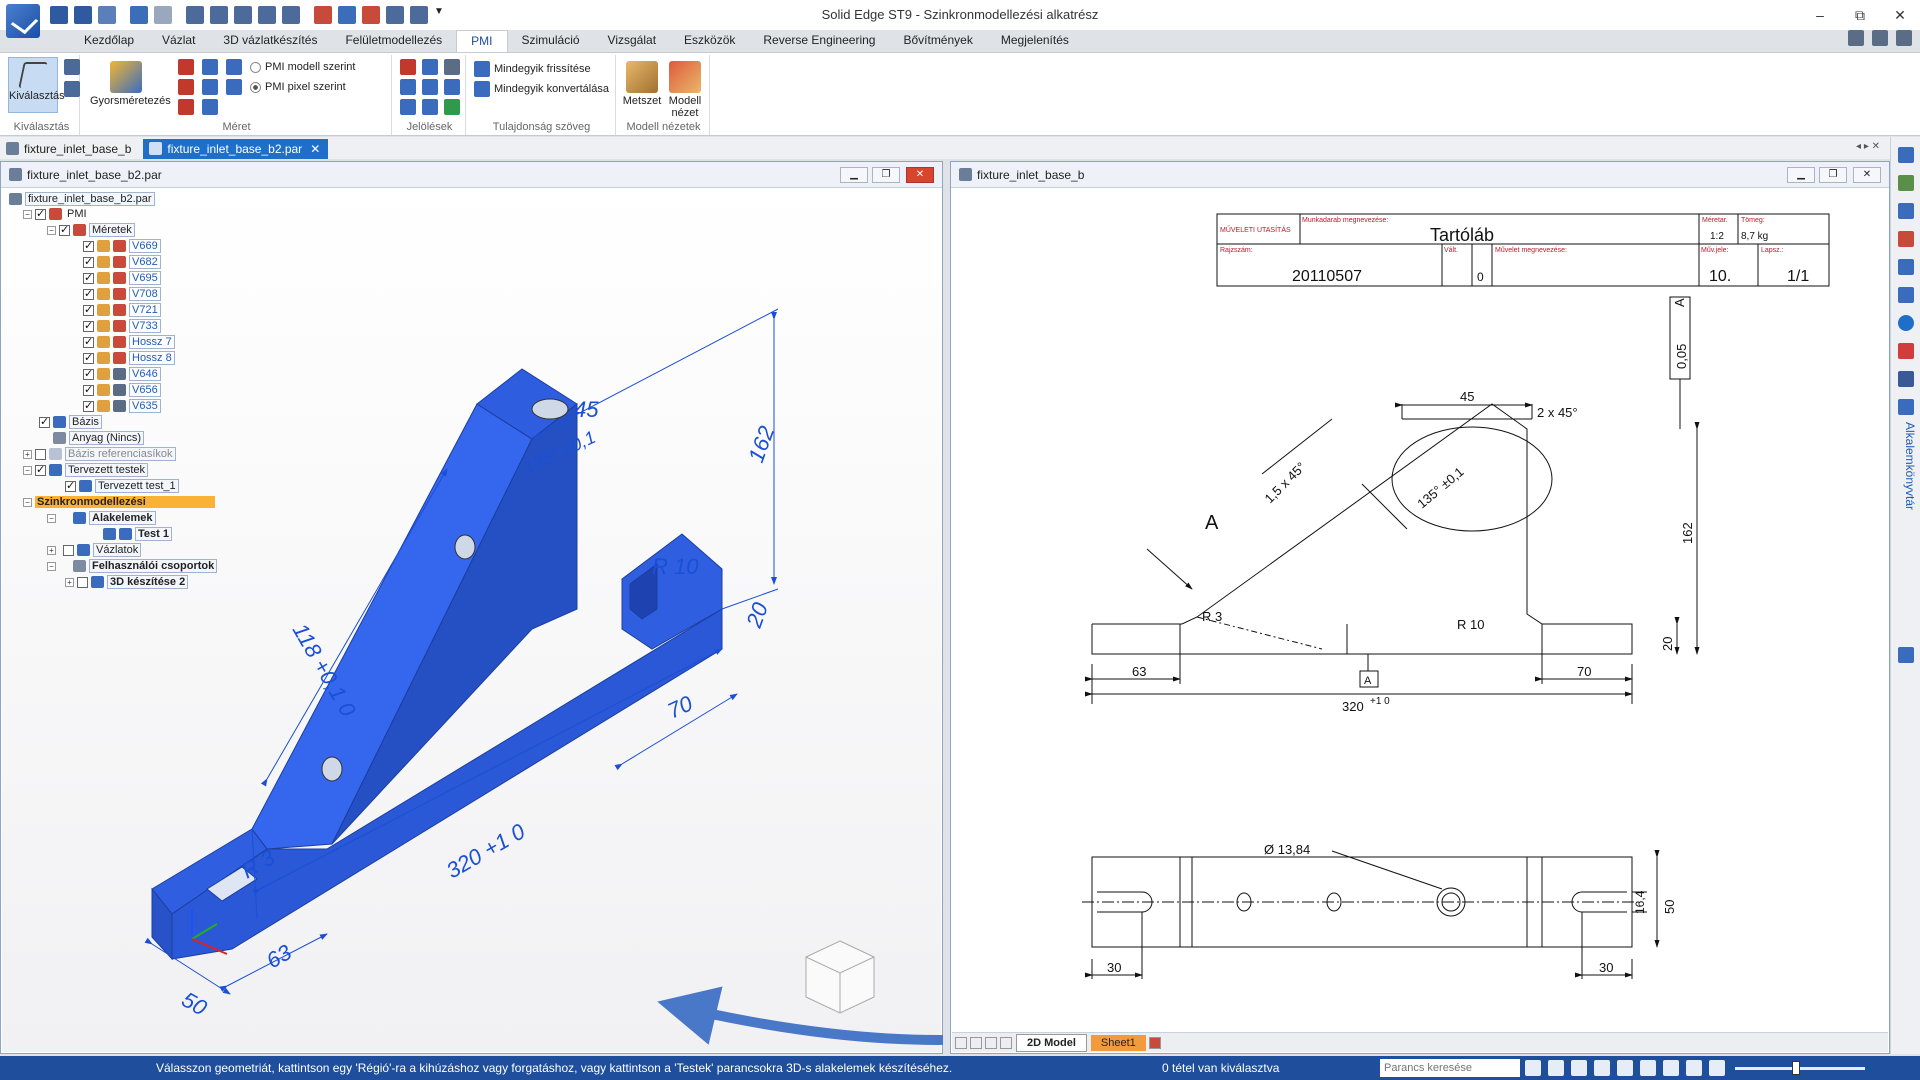 This screenshot has width=1920, height=1080. Describe the element at coordinates (279, 956) in the screenshot. I see `model-dim-63: 63` at that location.